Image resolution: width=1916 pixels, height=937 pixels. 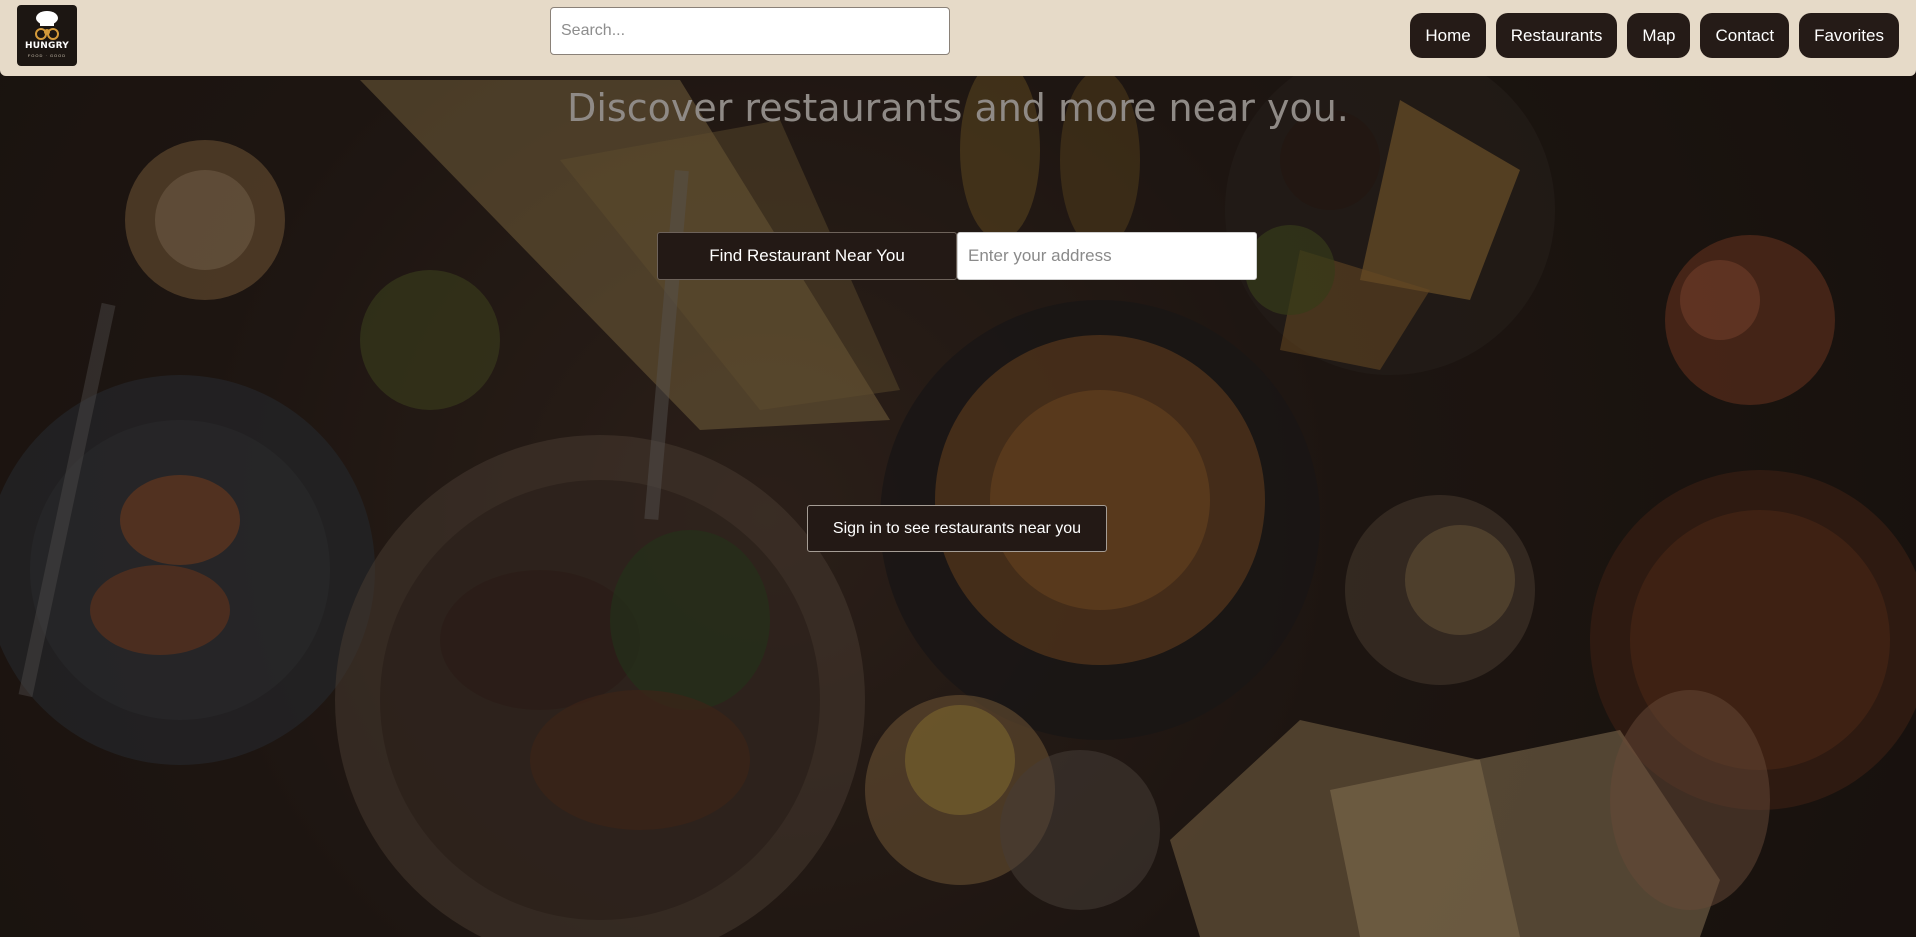 What do you see at coordinates (1849, 35) in the screenshot?
I see `nav-favorites-button: Favorites` at bounding box center [1849, 35].